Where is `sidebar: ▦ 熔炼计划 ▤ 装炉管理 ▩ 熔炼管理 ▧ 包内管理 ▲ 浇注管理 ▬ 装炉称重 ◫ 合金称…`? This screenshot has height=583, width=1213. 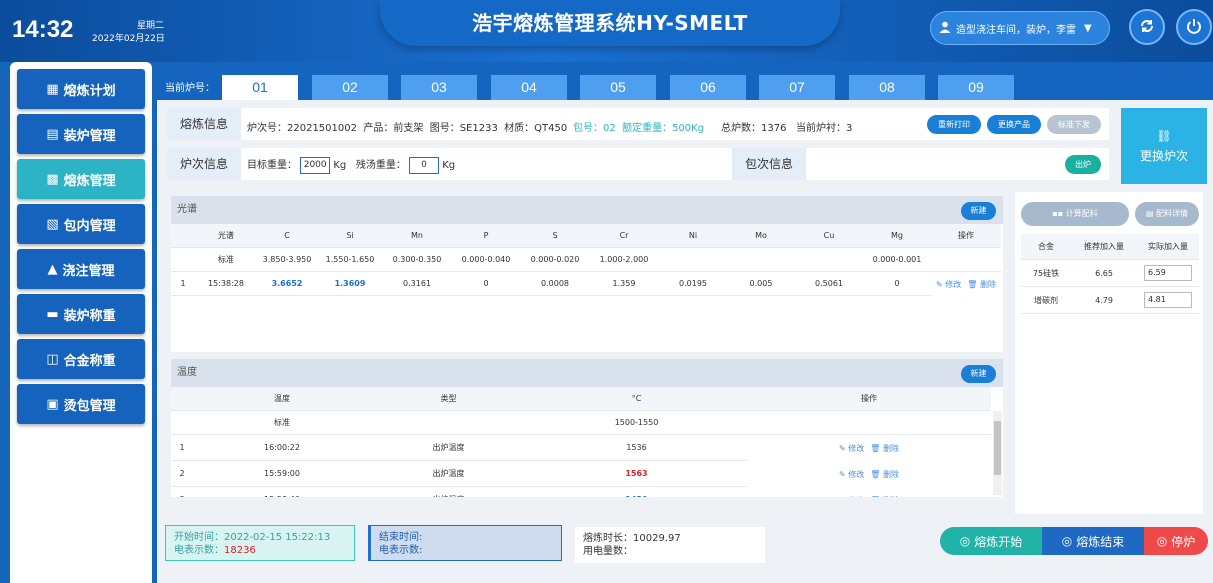 sidebar: ▦ 熔炼计划 ▤ 装炉管理 ▩ 熔炼管理 ▧ 包内管理 ▲ 浇注管理 ▬ 装炉称重 ◫ 合金称… is located at coordinates (81, 322).